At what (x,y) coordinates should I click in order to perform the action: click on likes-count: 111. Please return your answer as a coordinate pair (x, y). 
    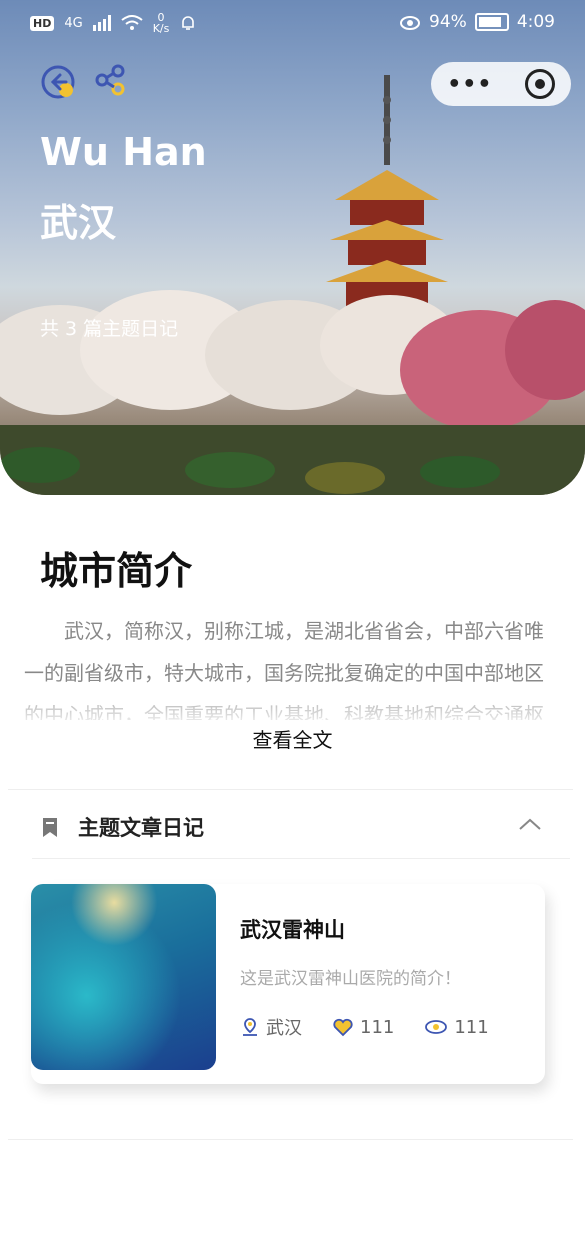
    Looking at the image, I should click on (377, 1027).